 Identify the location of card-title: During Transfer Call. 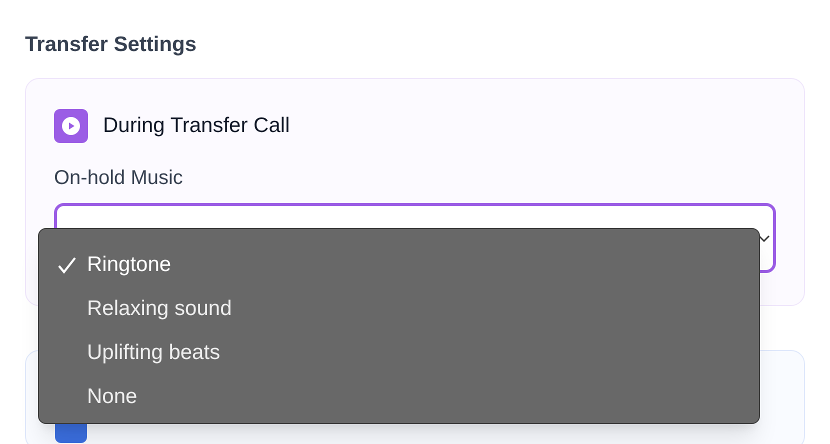
(196, 126).